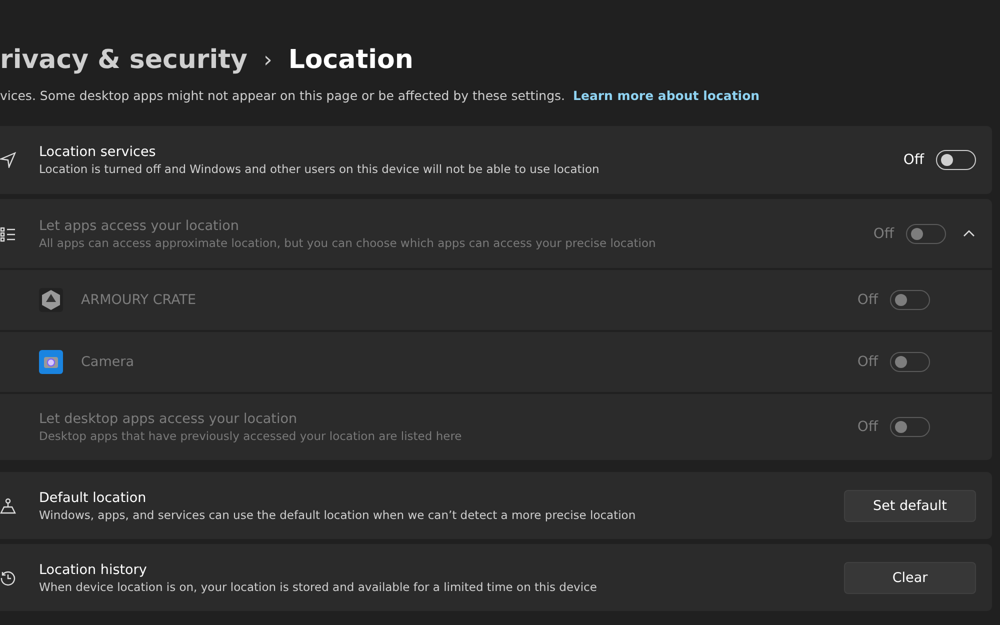 The width and height of the screenshot is (1000, 625). I want to click on app-name: Camera, so click(108, 362).